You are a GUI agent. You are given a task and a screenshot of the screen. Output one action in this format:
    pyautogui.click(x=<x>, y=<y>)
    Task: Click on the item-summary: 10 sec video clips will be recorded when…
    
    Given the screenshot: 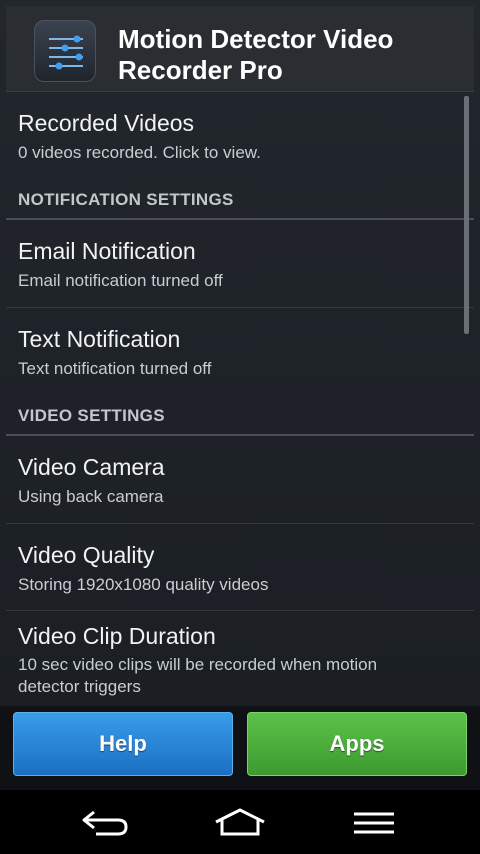 What is the action you would take?
    pyautogui.click(x=198, y=675)
    